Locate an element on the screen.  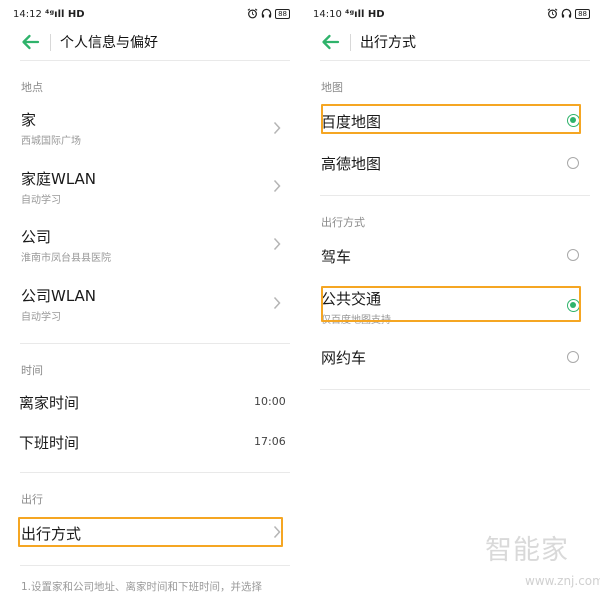
item-title: 离家时间 is located at coordinates (49, 403).